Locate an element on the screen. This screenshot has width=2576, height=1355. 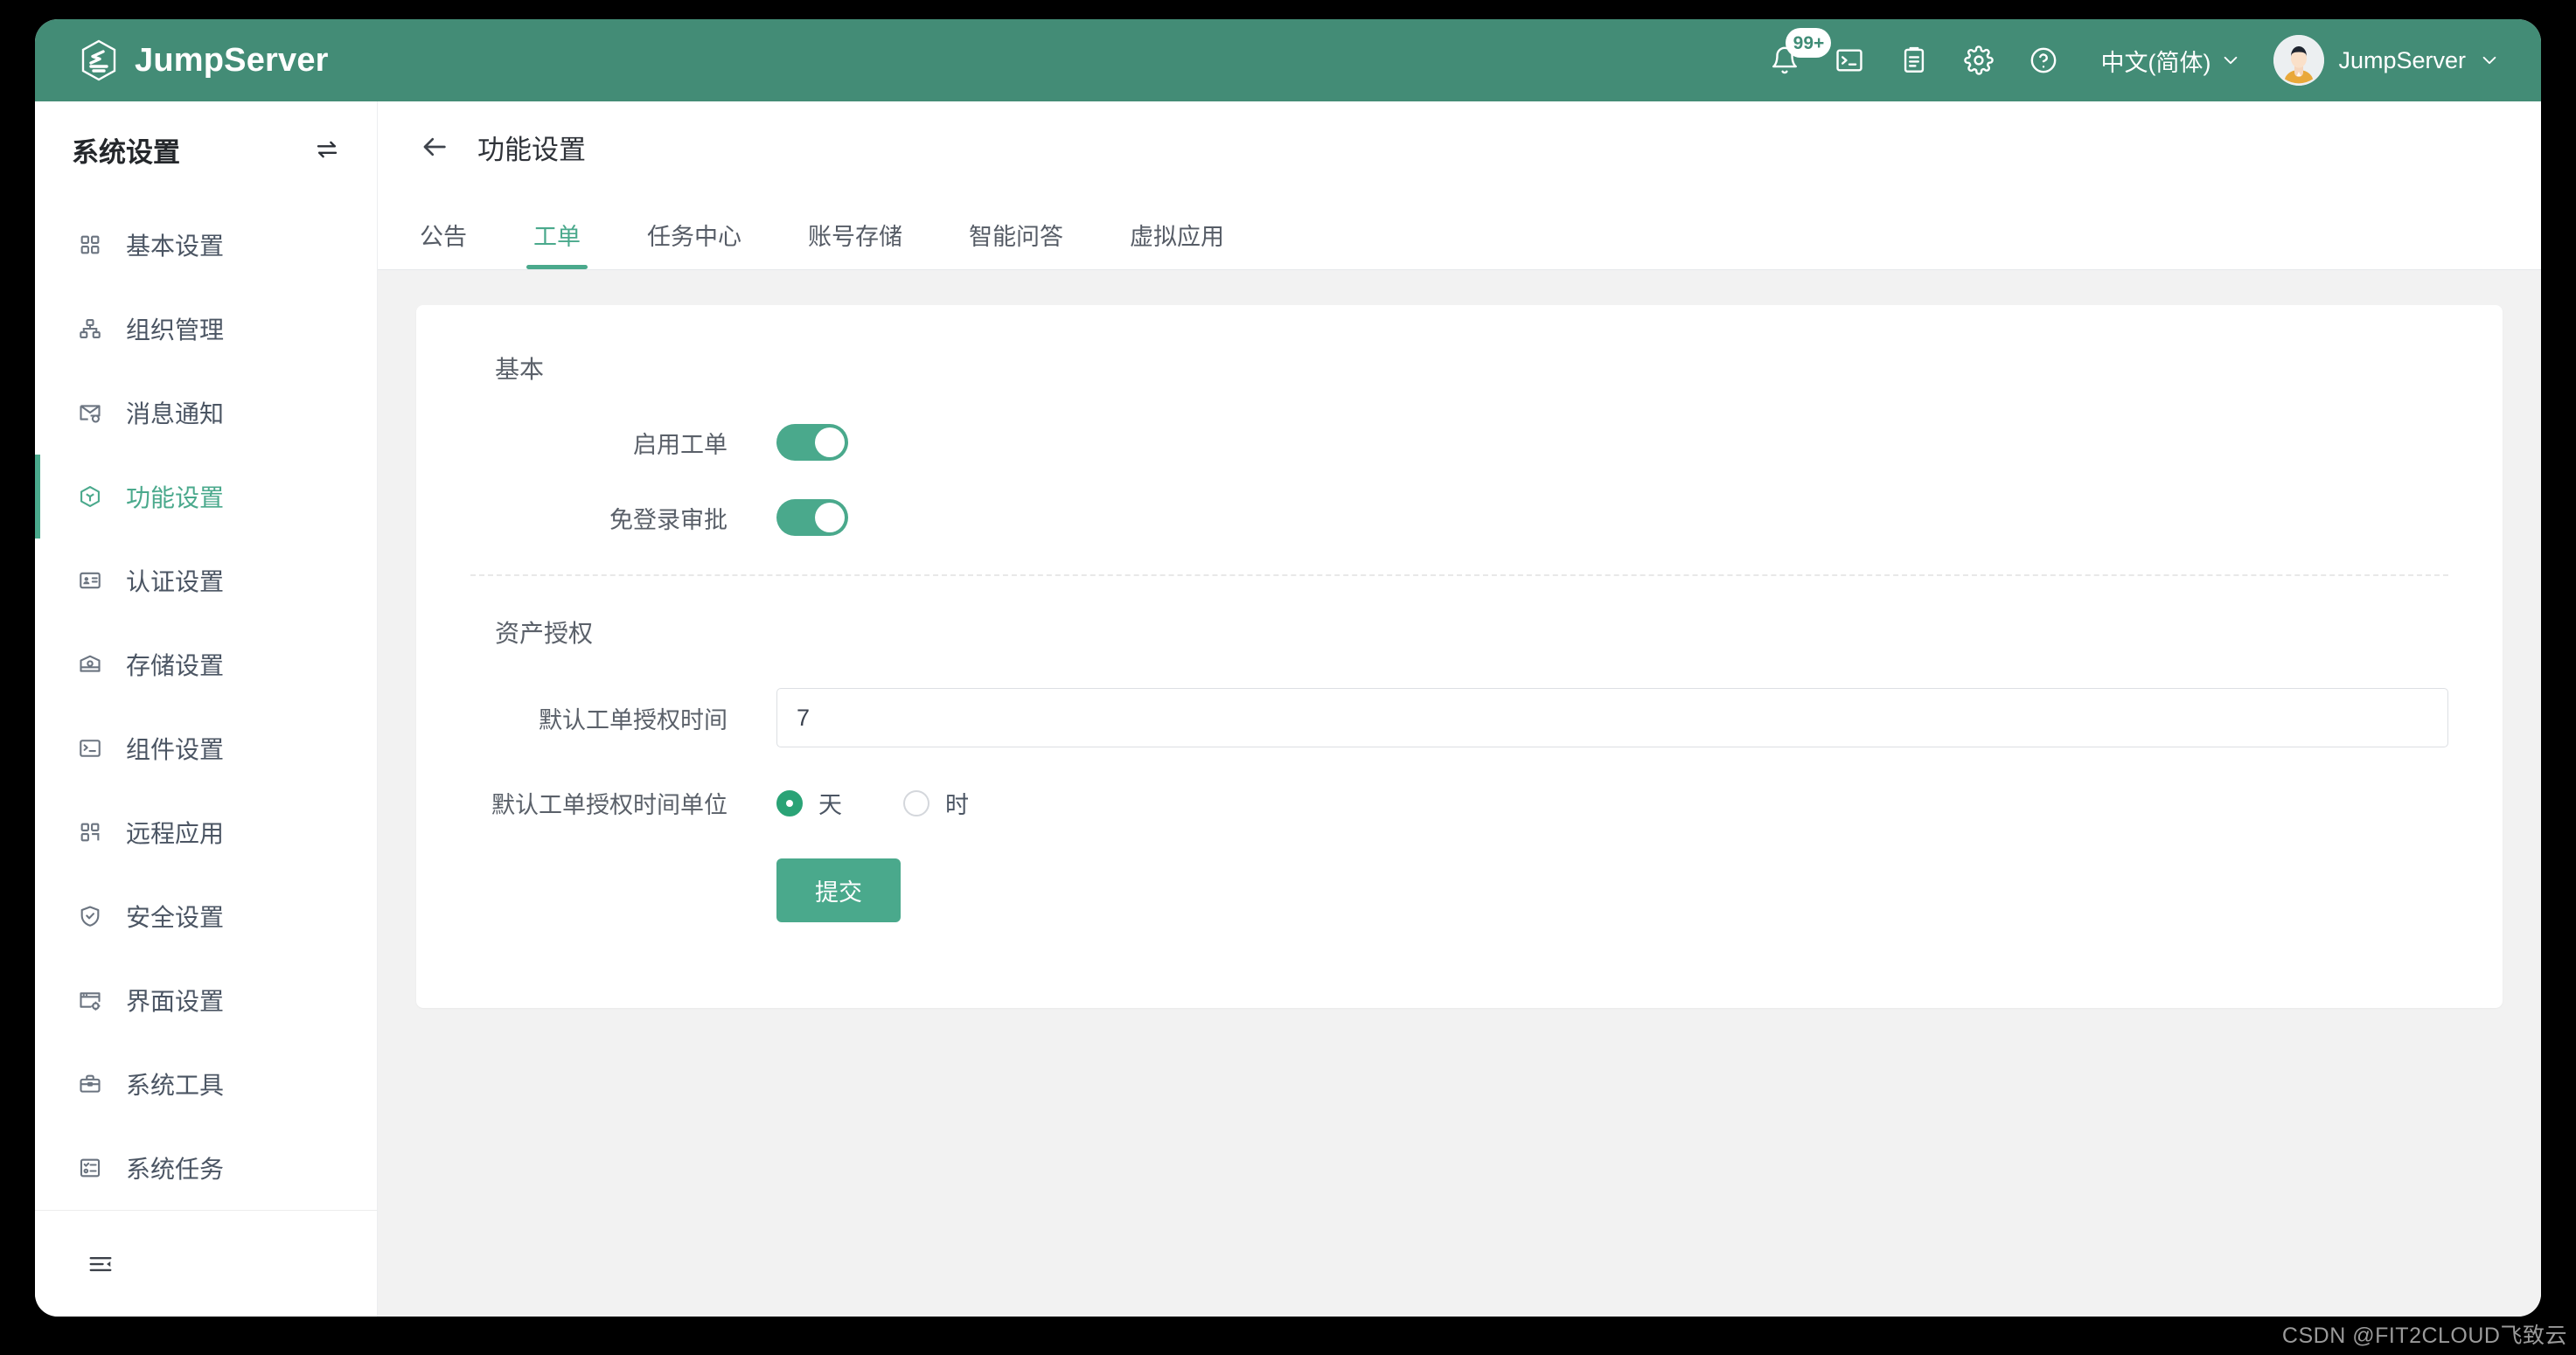
gear-icon is located at coordinates (1978, 60).